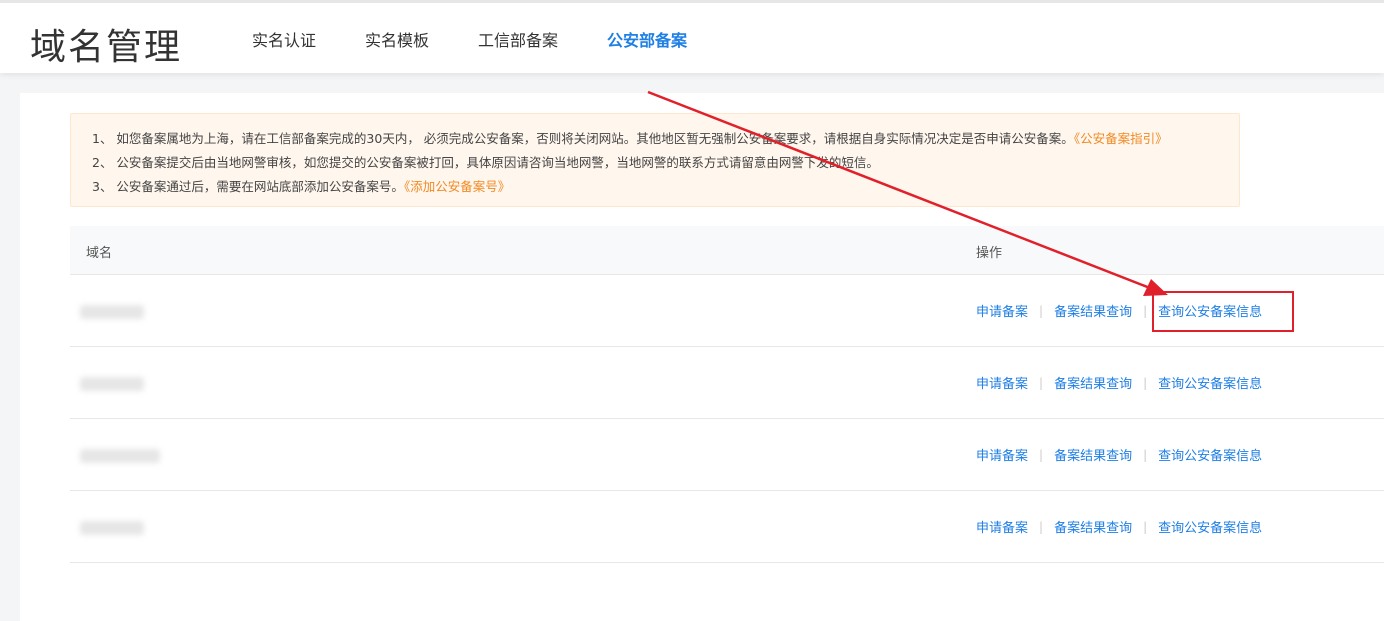 Image resolution: width=1384 pixels, height=621 pixels. What do you see at coordinates (727, 250) in the screenshot?
I see `table-header: 域名 操作` at bounding box center [727, 250].